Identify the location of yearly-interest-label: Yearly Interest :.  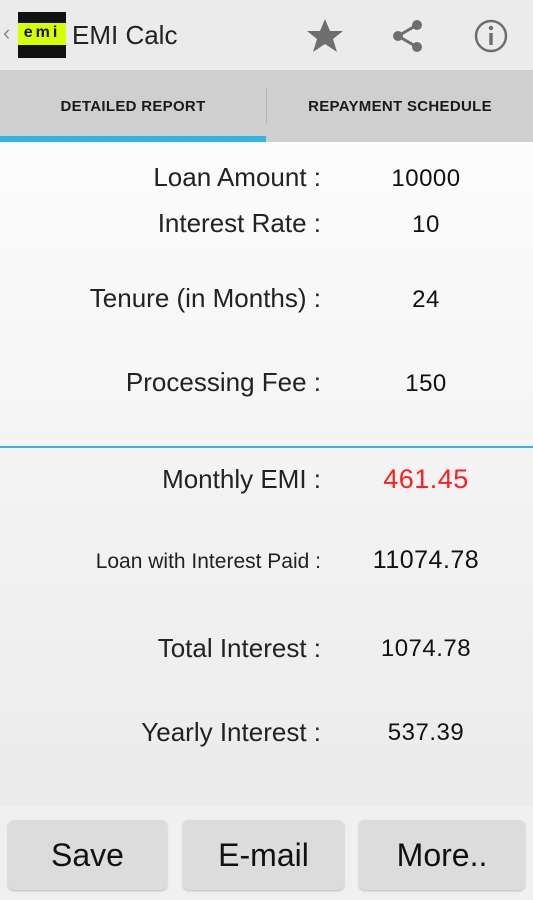
(231, 732).